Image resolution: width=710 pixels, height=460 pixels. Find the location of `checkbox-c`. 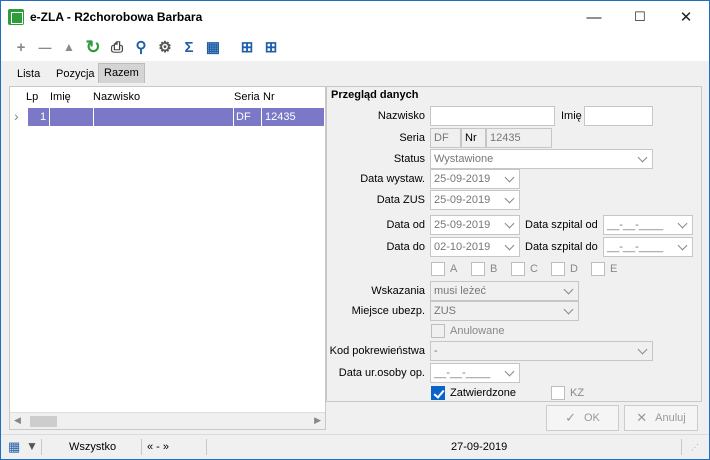

checkbox-c is located at coordinates (518, 269).